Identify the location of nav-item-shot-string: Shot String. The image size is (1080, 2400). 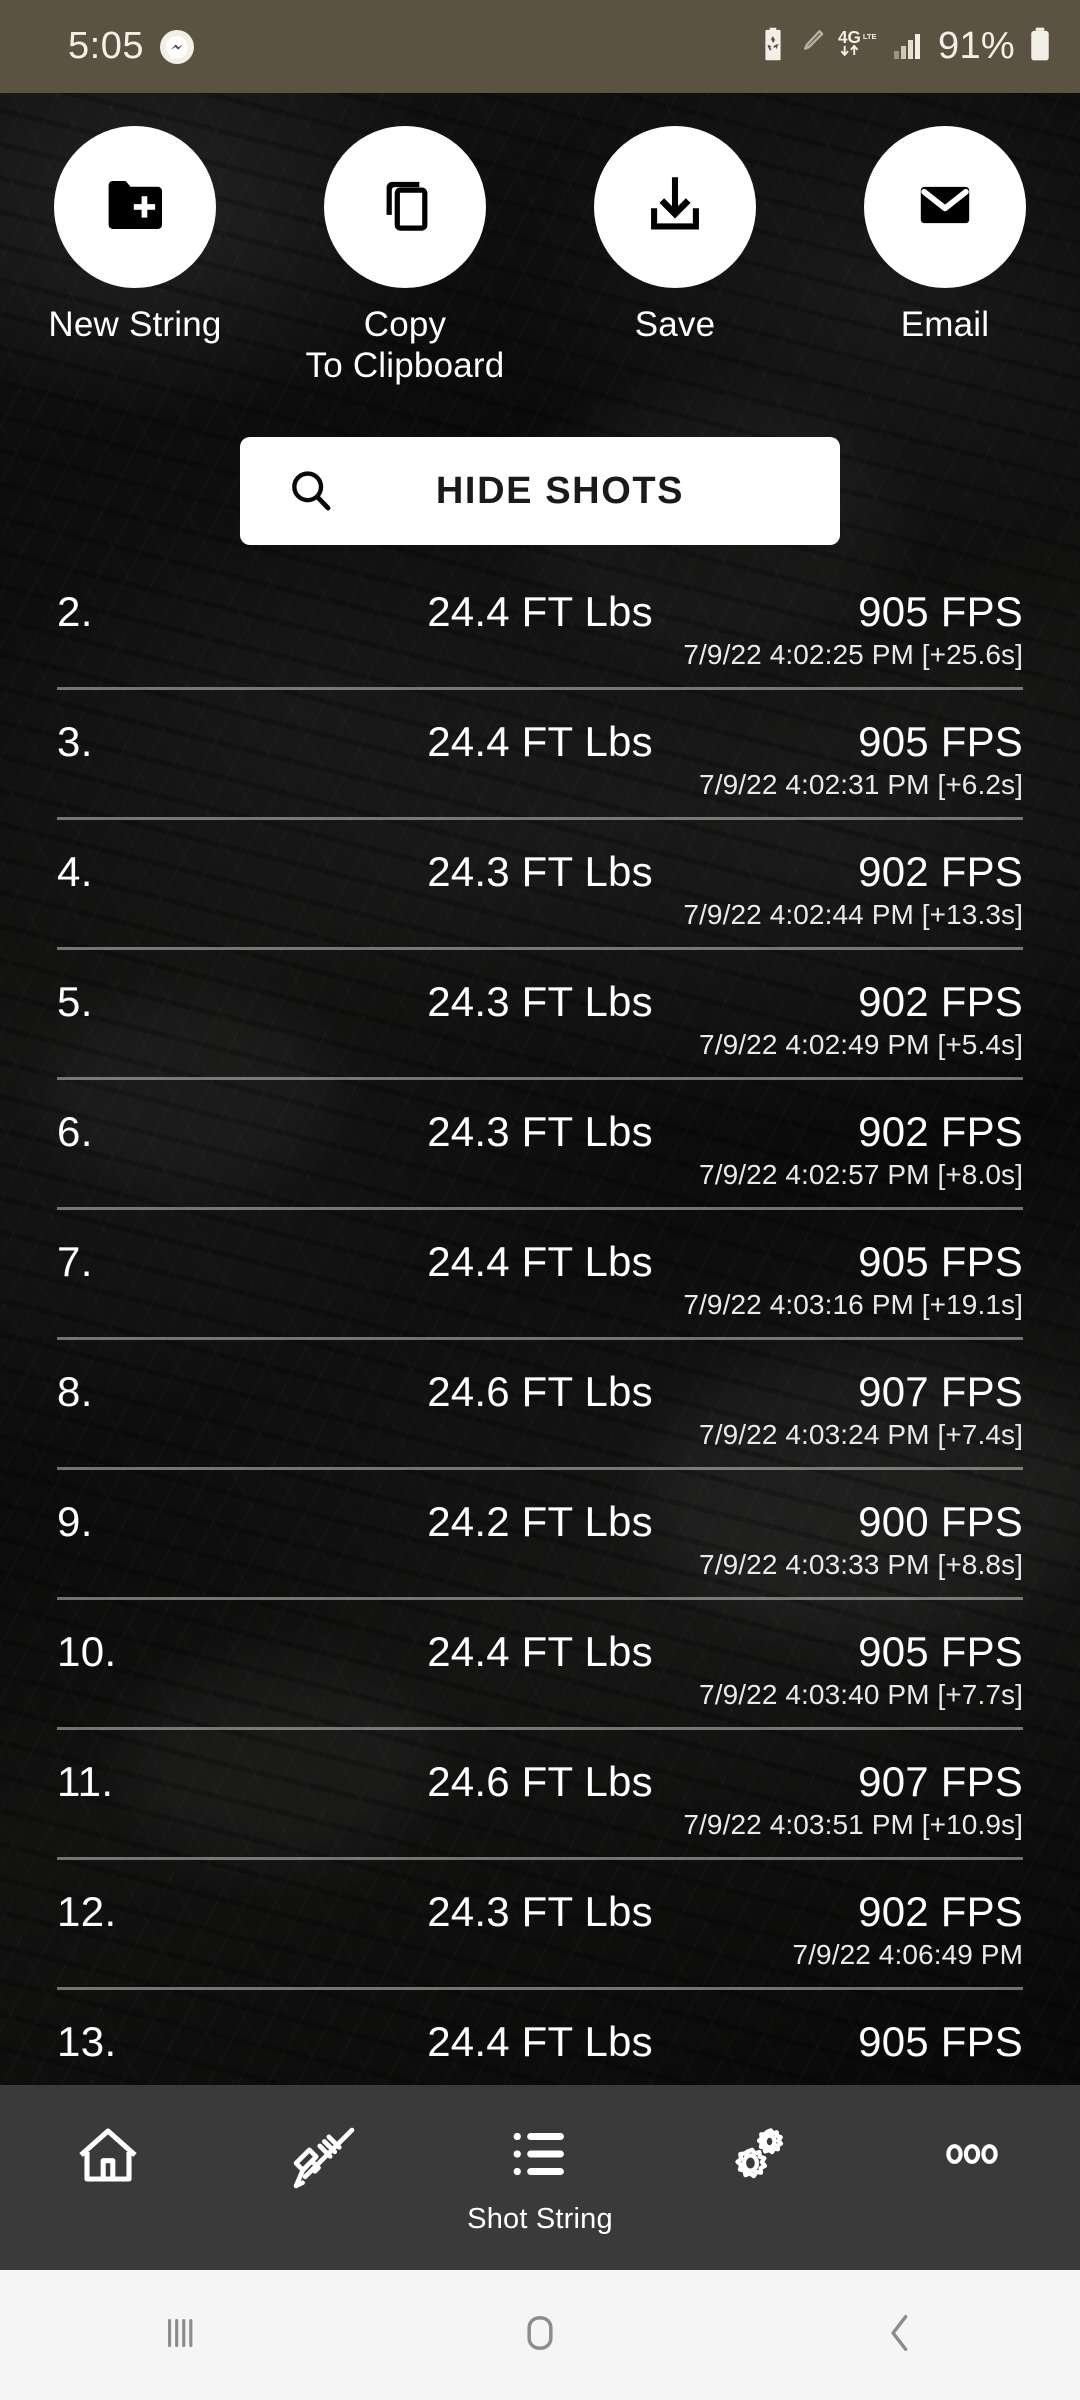
(540, 2160).